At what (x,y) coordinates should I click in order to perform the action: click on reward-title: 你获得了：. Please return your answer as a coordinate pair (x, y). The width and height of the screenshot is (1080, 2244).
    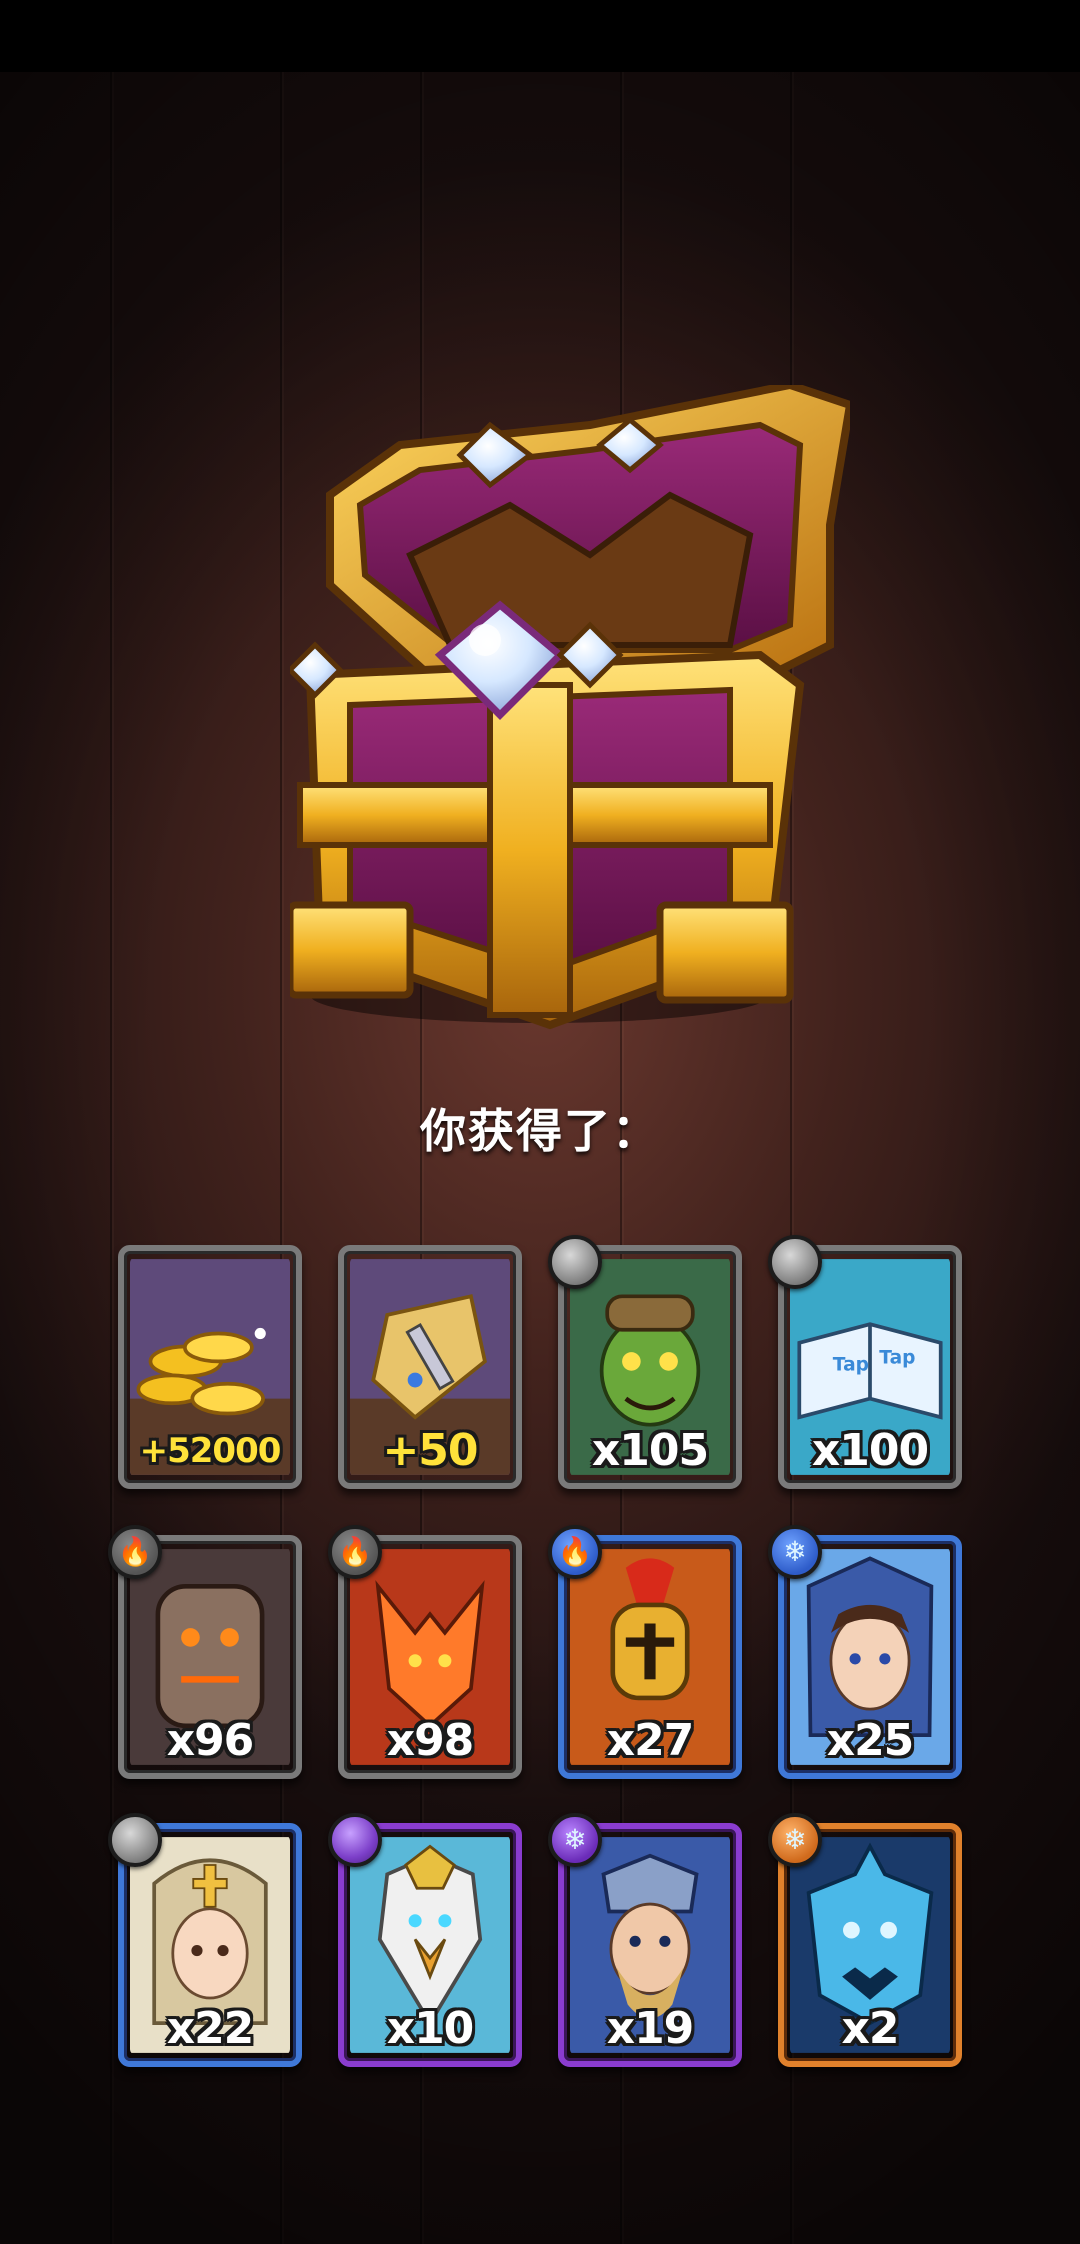
    Looking at the image, I should click on (540, 1131).